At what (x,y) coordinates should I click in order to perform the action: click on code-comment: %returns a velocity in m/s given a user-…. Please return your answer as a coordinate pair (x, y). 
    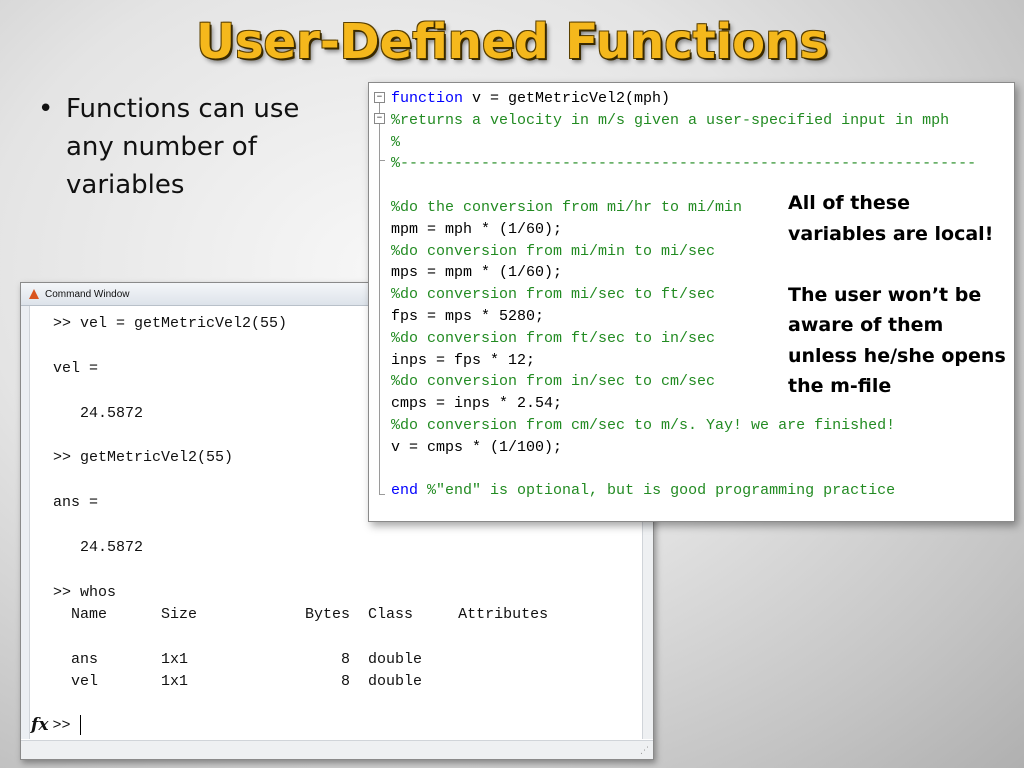
    Looking at the image, I should click on (670, 120).